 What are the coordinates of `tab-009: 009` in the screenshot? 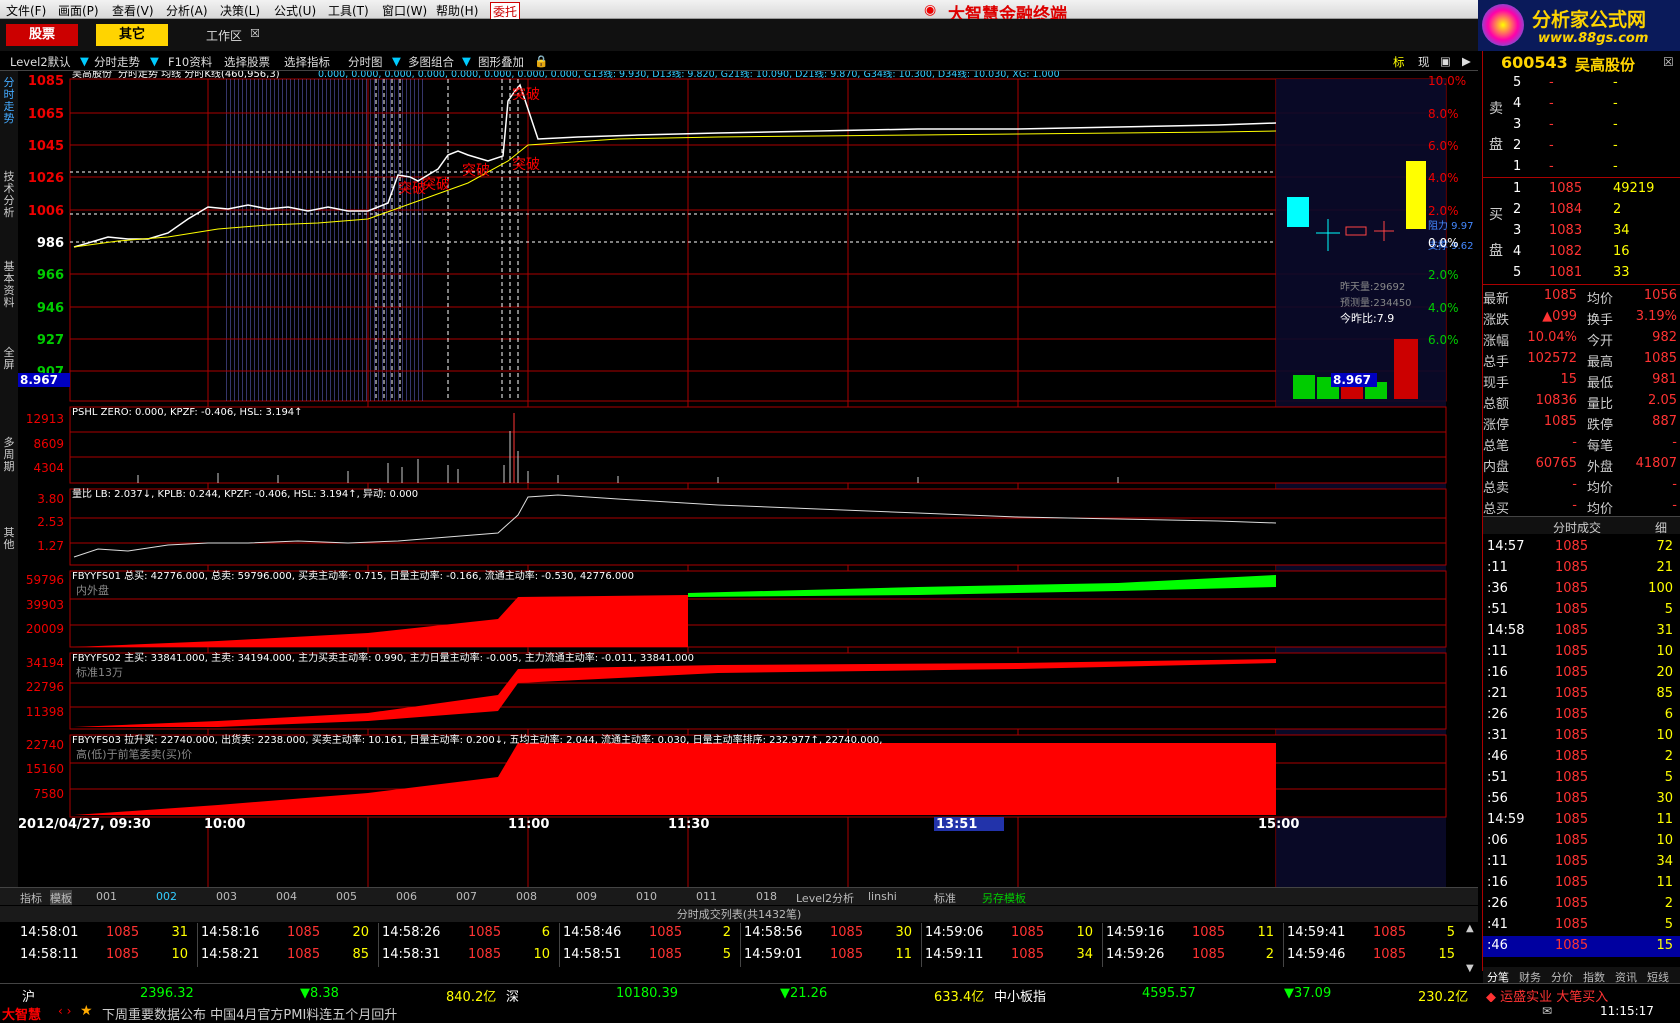 It's located at (586, 896).